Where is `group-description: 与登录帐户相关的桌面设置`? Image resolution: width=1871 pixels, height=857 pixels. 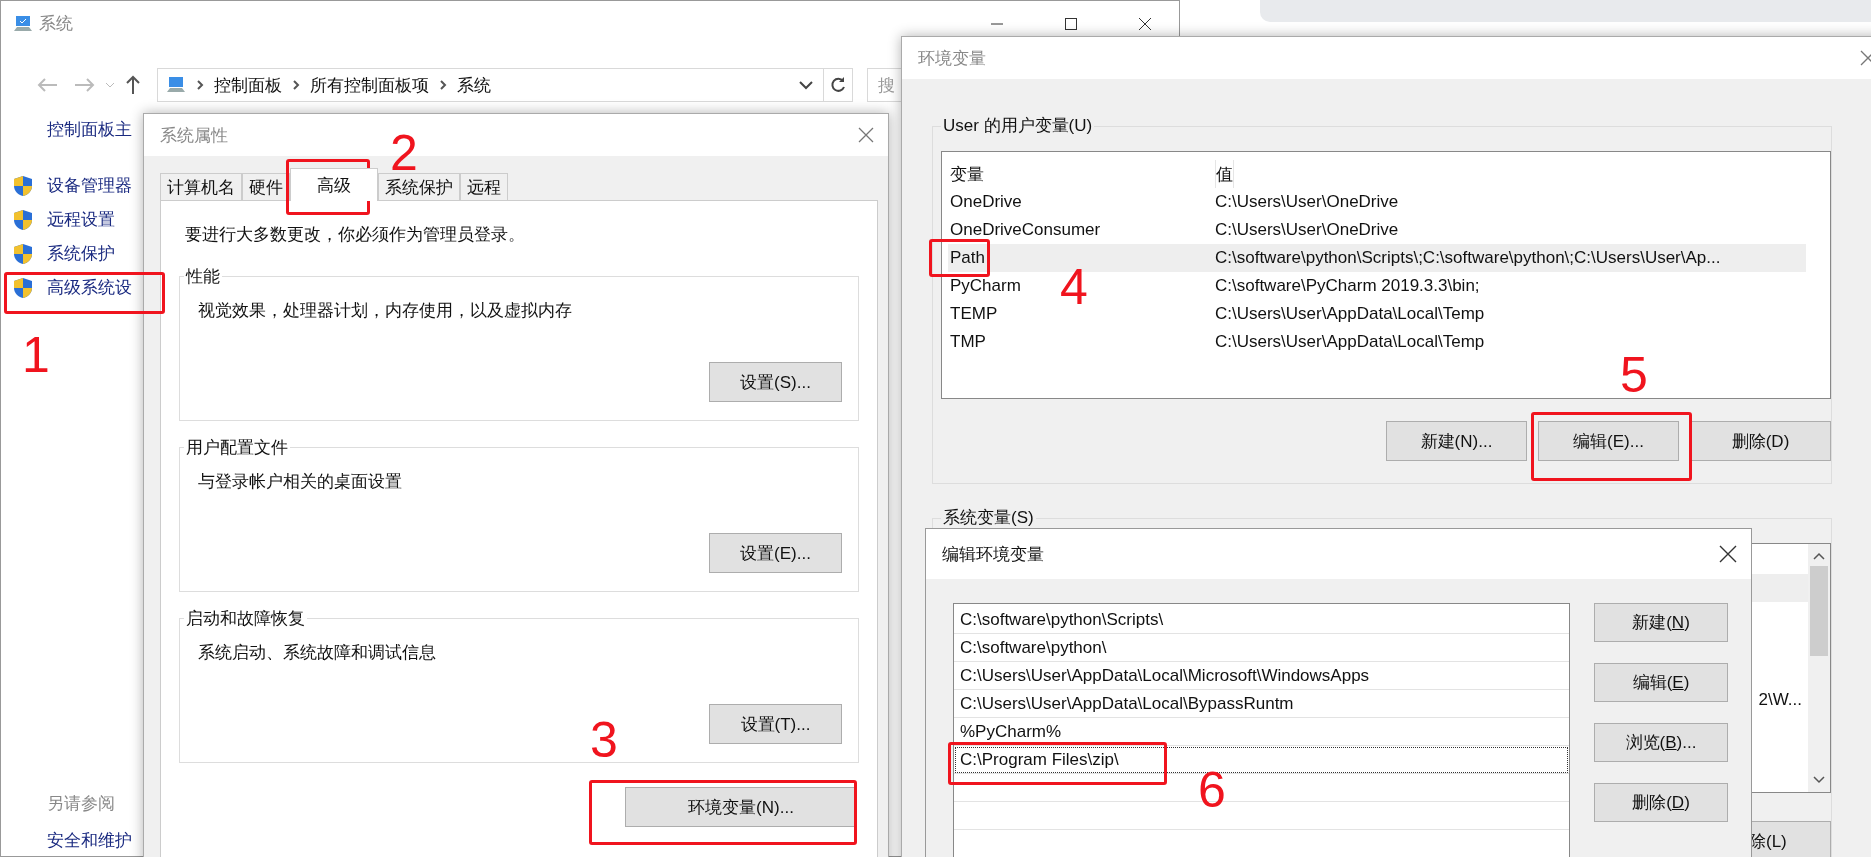
group-description: 与登录帐户相关的桌面设置 is located at coordinates (300, 482).